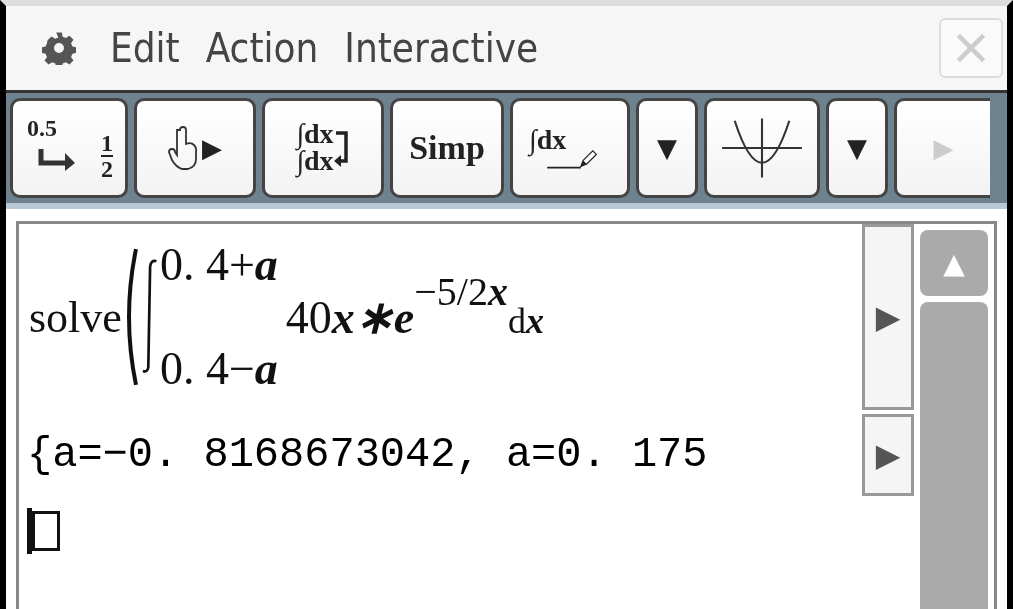 The height and width of the screenshot is (609, 1013). What do you see at coordinates (46, 531) in the screenshot?
I see `input-placeholder-box` at bounding box center [46, 531].